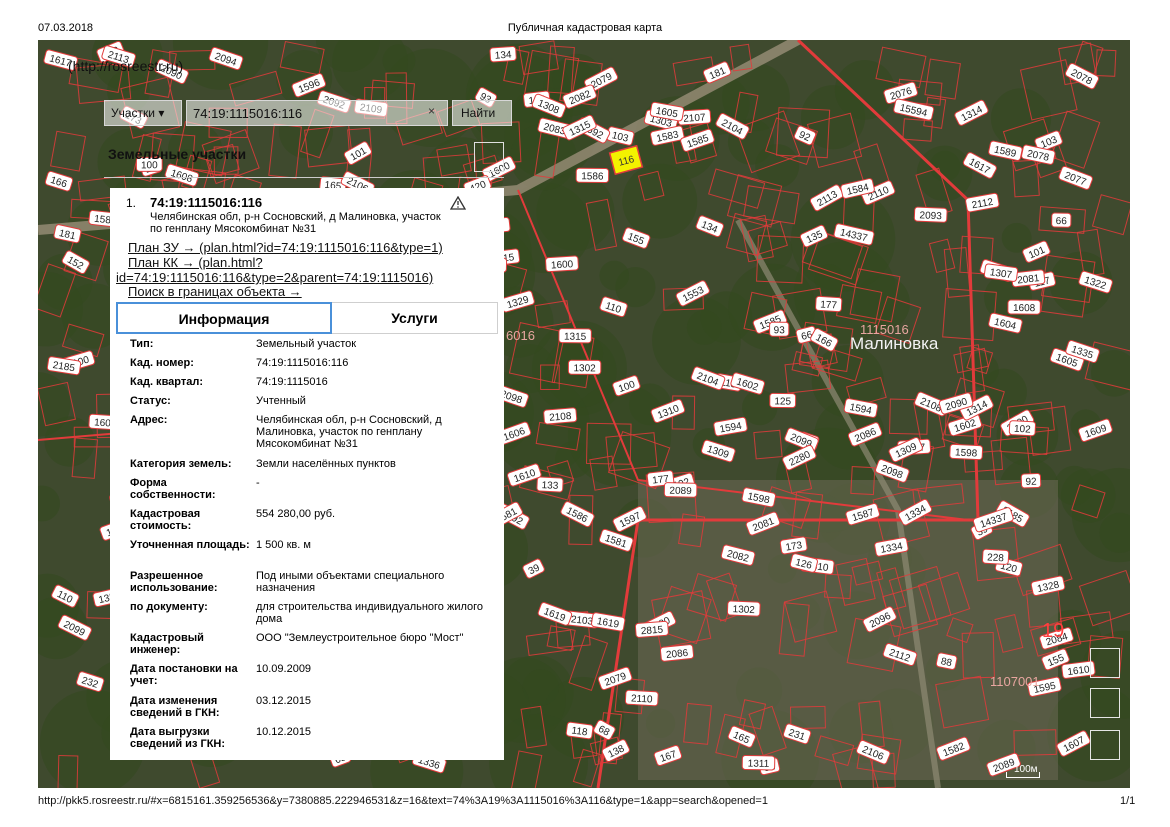 This screenshot has width=1170, height=827. What do you see at coordinates (224, 318) in the screenshot?
I see `tab-information: Информация` at bounding box center [224, 318].